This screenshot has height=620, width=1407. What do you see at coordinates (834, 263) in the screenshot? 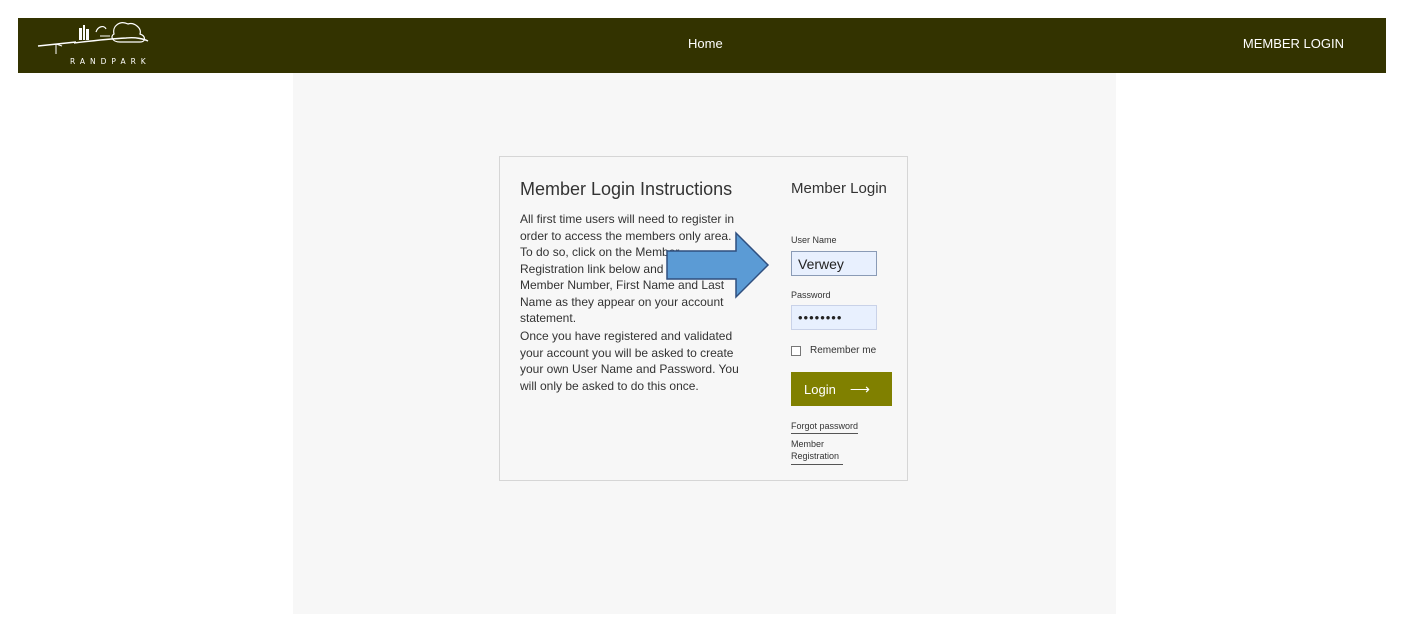
I see `username-input` at bounding box center [834, 263].